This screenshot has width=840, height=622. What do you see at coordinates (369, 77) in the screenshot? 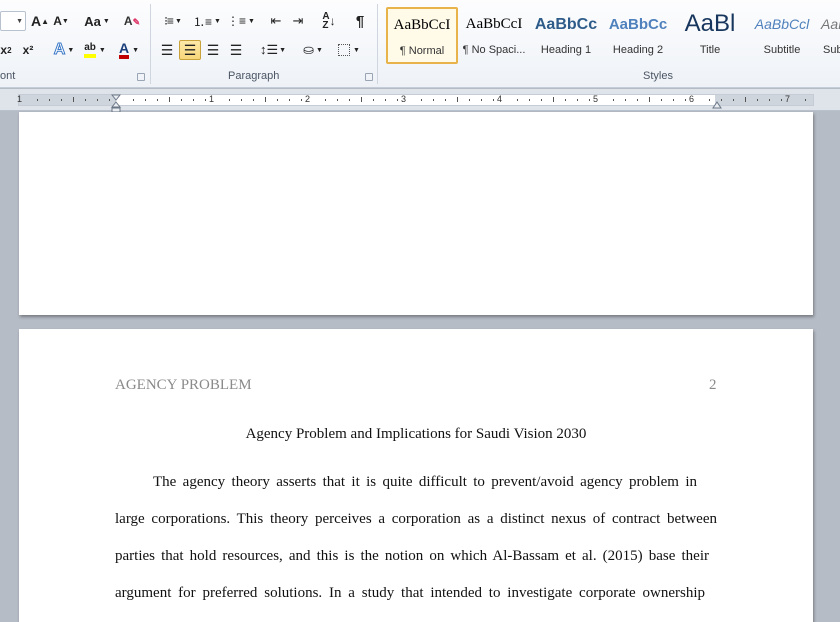
I see `paragraph-dialog-launcher` at bounding box center [369, 77].